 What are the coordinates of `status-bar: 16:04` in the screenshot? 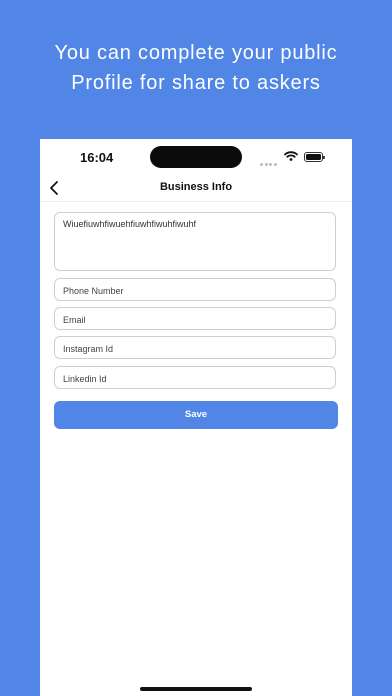 It's located at (196, 157).